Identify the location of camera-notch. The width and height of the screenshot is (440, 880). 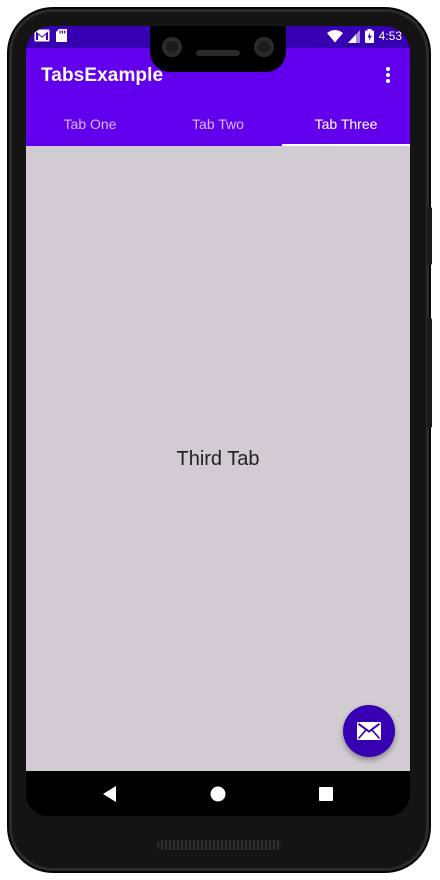
(218, 49).